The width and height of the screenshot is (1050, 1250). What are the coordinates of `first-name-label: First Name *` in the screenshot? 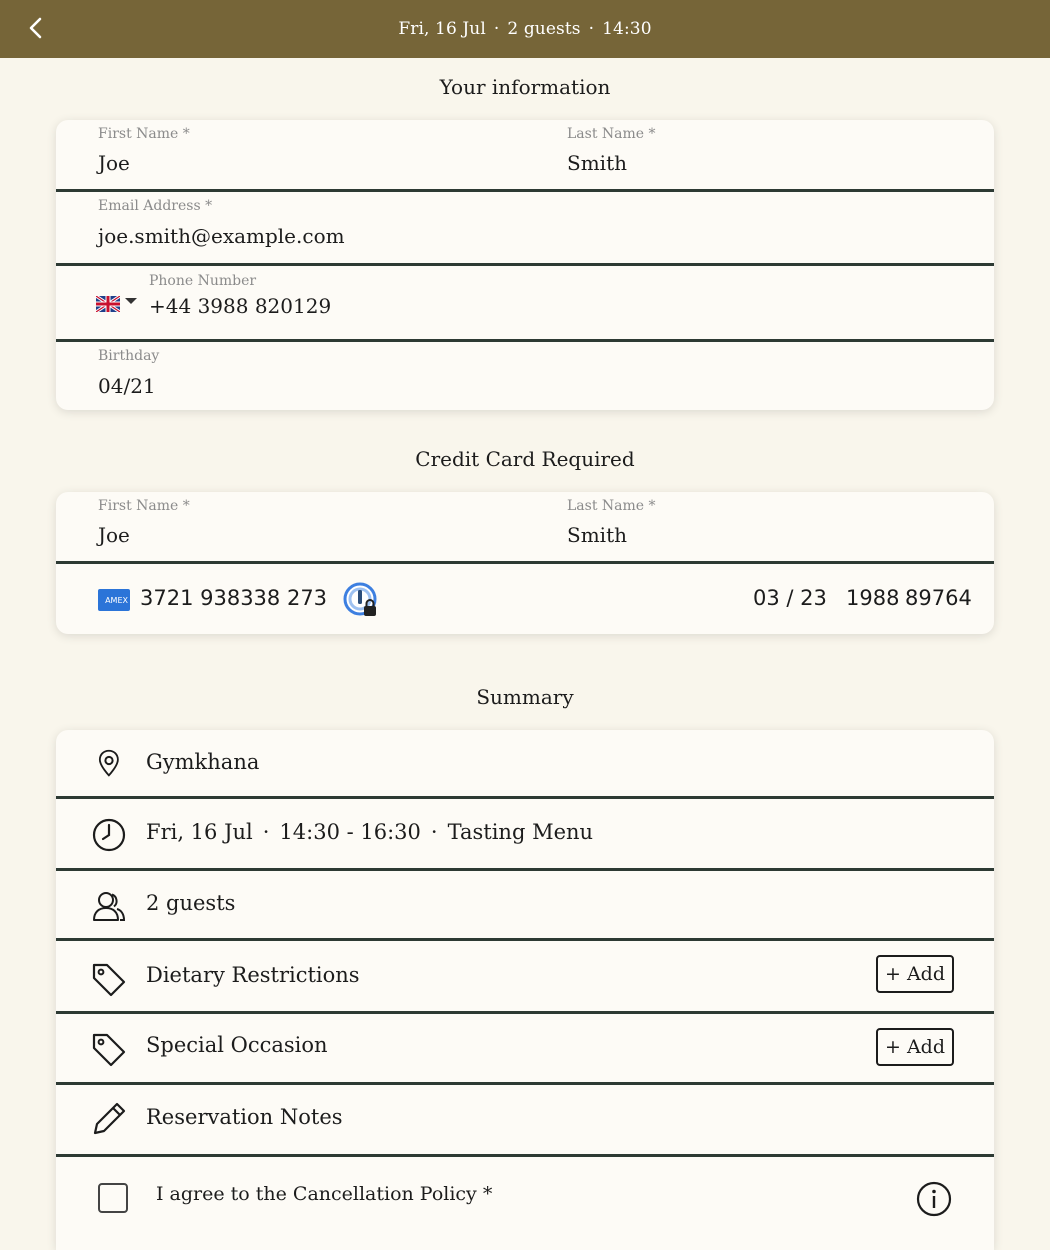 It's located at (144, 134).